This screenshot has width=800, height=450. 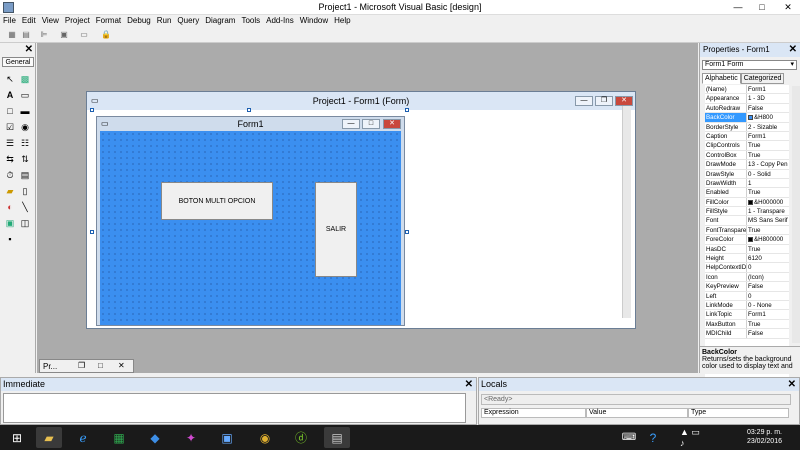 I want to click on maximize-button: □, so click(x=762, y=7).